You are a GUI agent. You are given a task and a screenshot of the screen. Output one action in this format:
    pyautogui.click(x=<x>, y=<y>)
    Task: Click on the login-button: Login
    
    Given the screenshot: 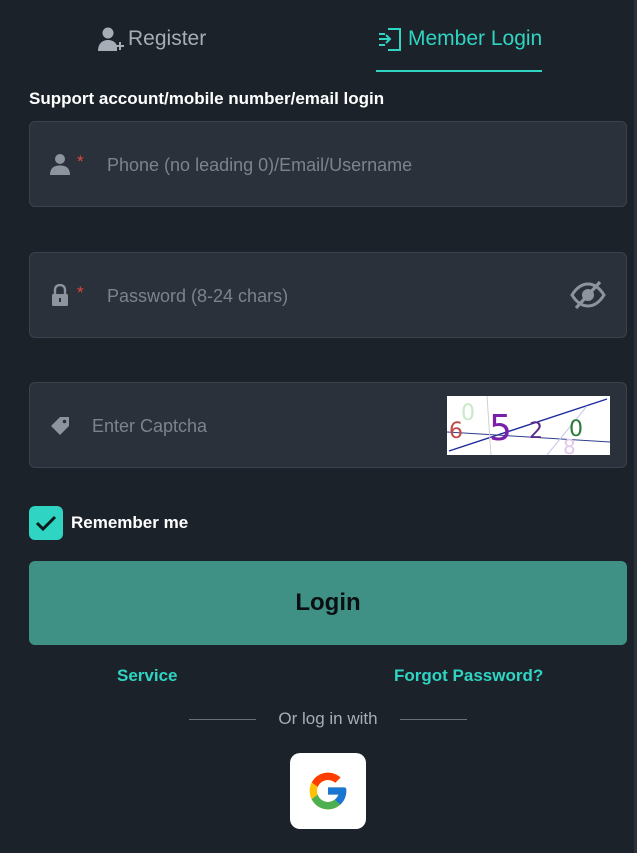 What is the action you would take?
    pyautogui.click(x=328, y=603)
    